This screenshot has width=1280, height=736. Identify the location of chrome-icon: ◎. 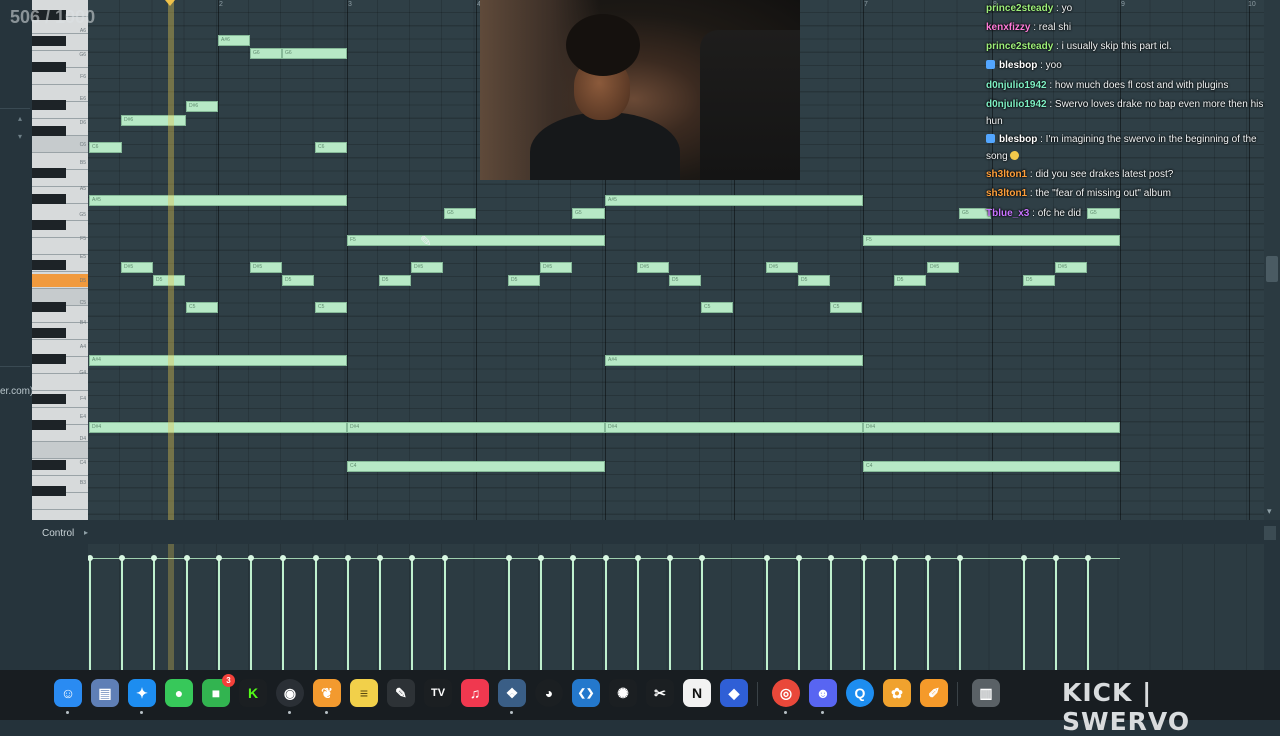
(786, 696).